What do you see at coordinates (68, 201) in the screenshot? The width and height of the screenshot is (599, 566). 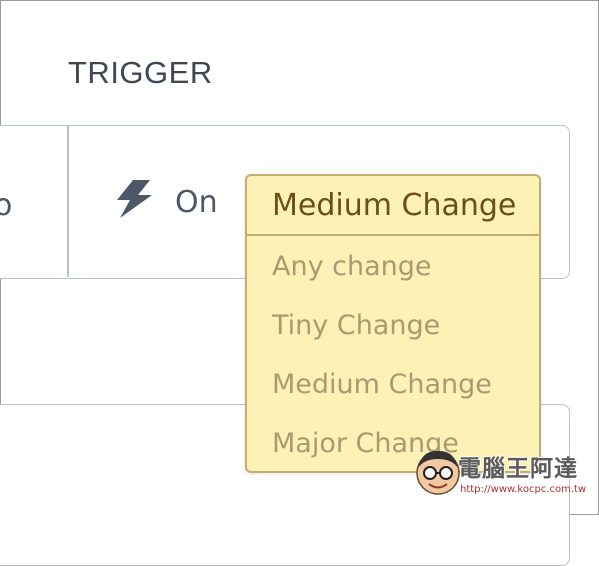 I see `card-divider` at bounding box center [68, 201].